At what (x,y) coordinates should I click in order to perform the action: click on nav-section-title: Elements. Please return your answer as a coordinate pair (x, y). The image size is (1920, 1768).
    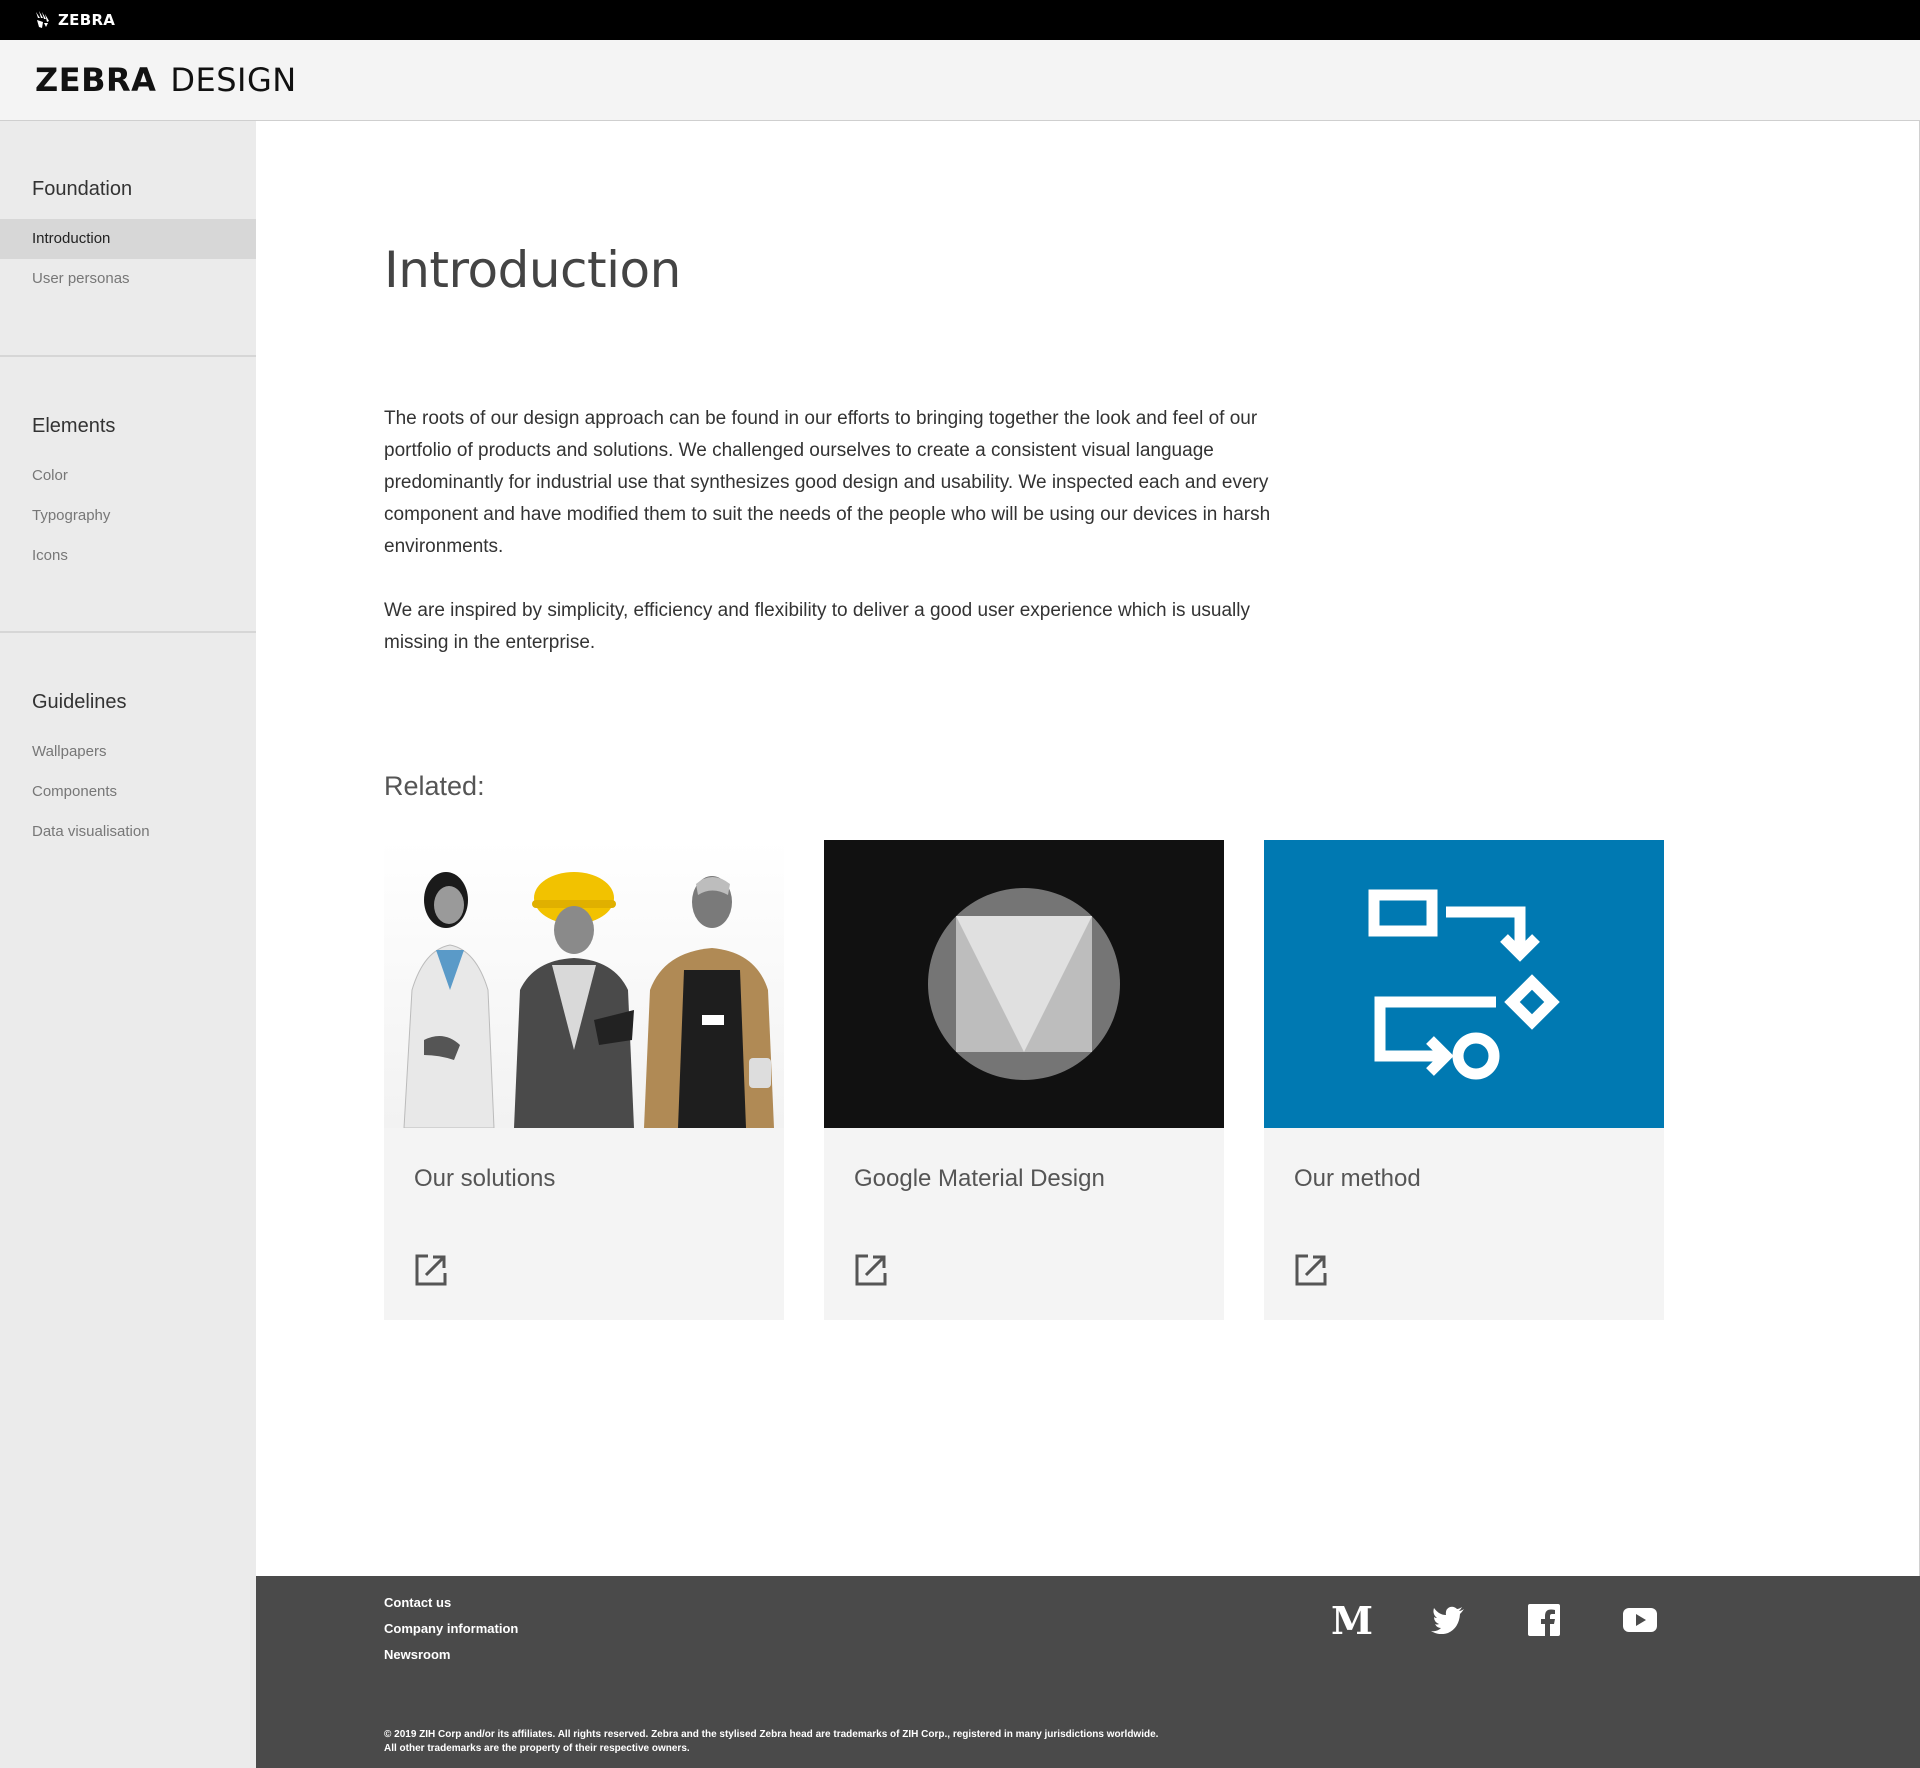
    Looking at the image, I should click on (74, 426).